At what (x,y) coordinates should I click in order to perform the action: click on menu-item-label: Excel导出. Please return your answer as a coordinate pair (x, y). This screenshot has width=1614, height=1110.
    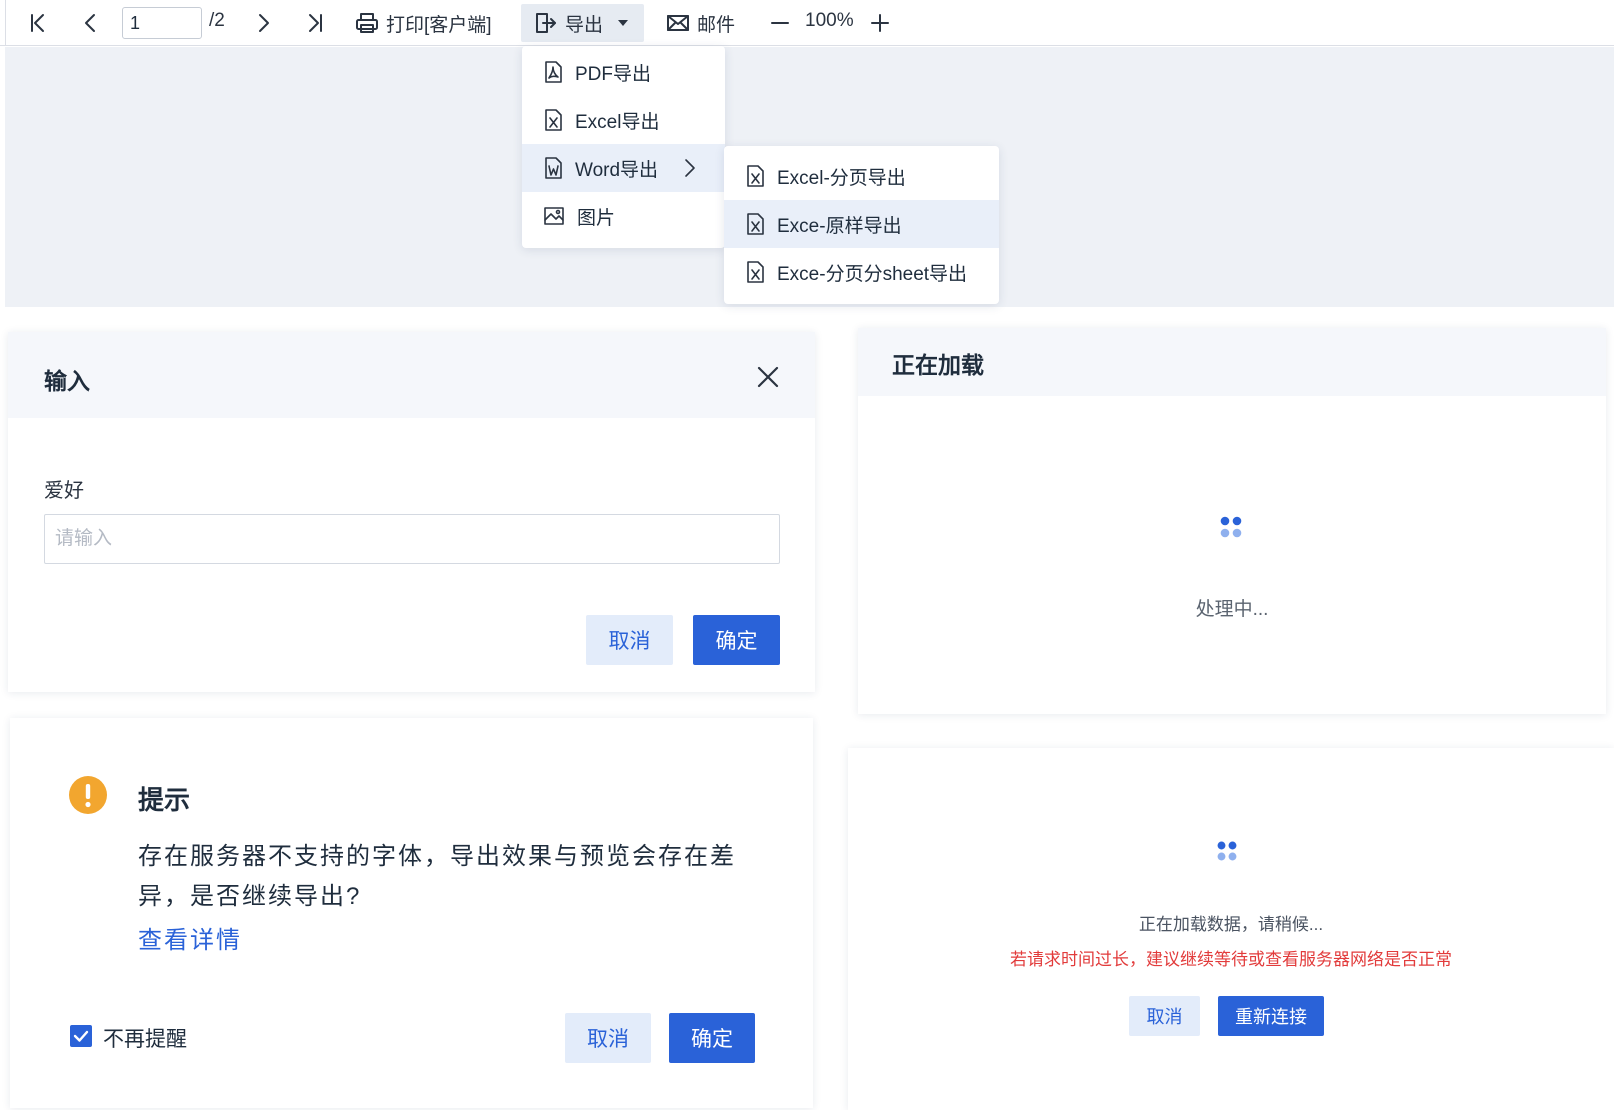
    Looking at the image, I should click on (617, 122).